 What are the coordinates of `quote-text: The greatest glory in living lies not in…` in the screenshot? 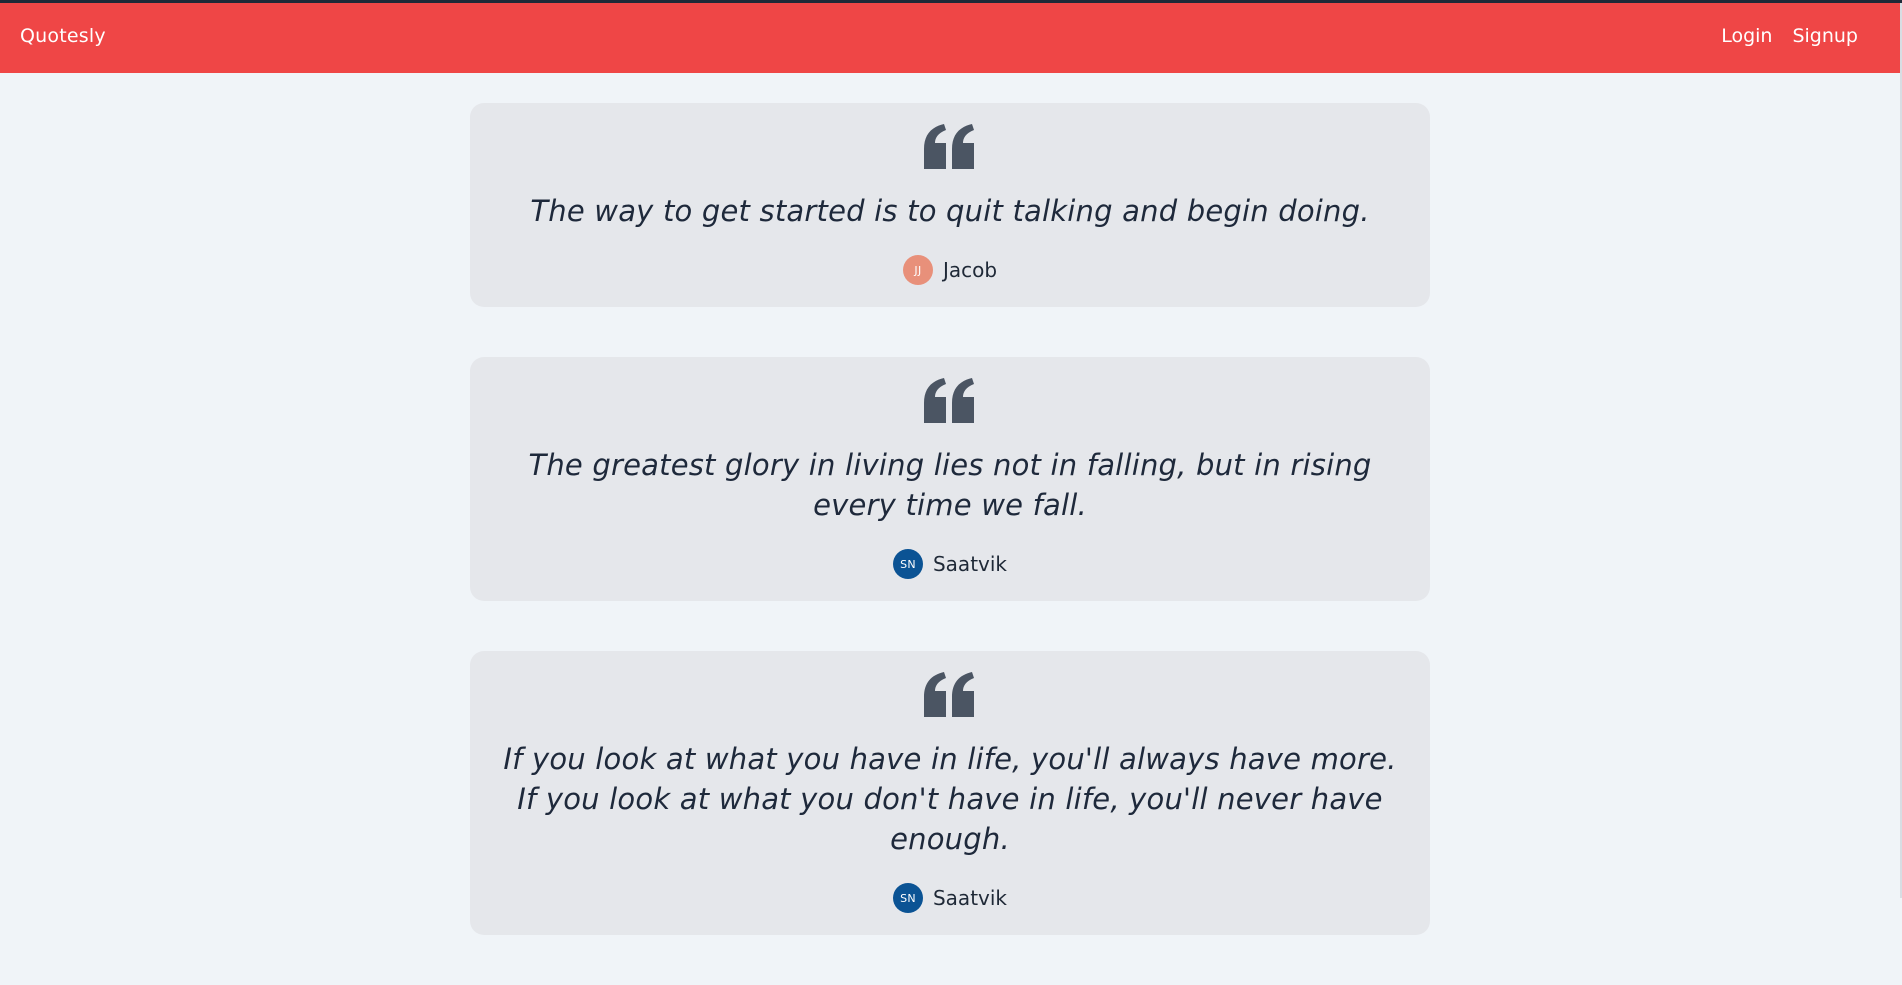 It's located at (950, 485).